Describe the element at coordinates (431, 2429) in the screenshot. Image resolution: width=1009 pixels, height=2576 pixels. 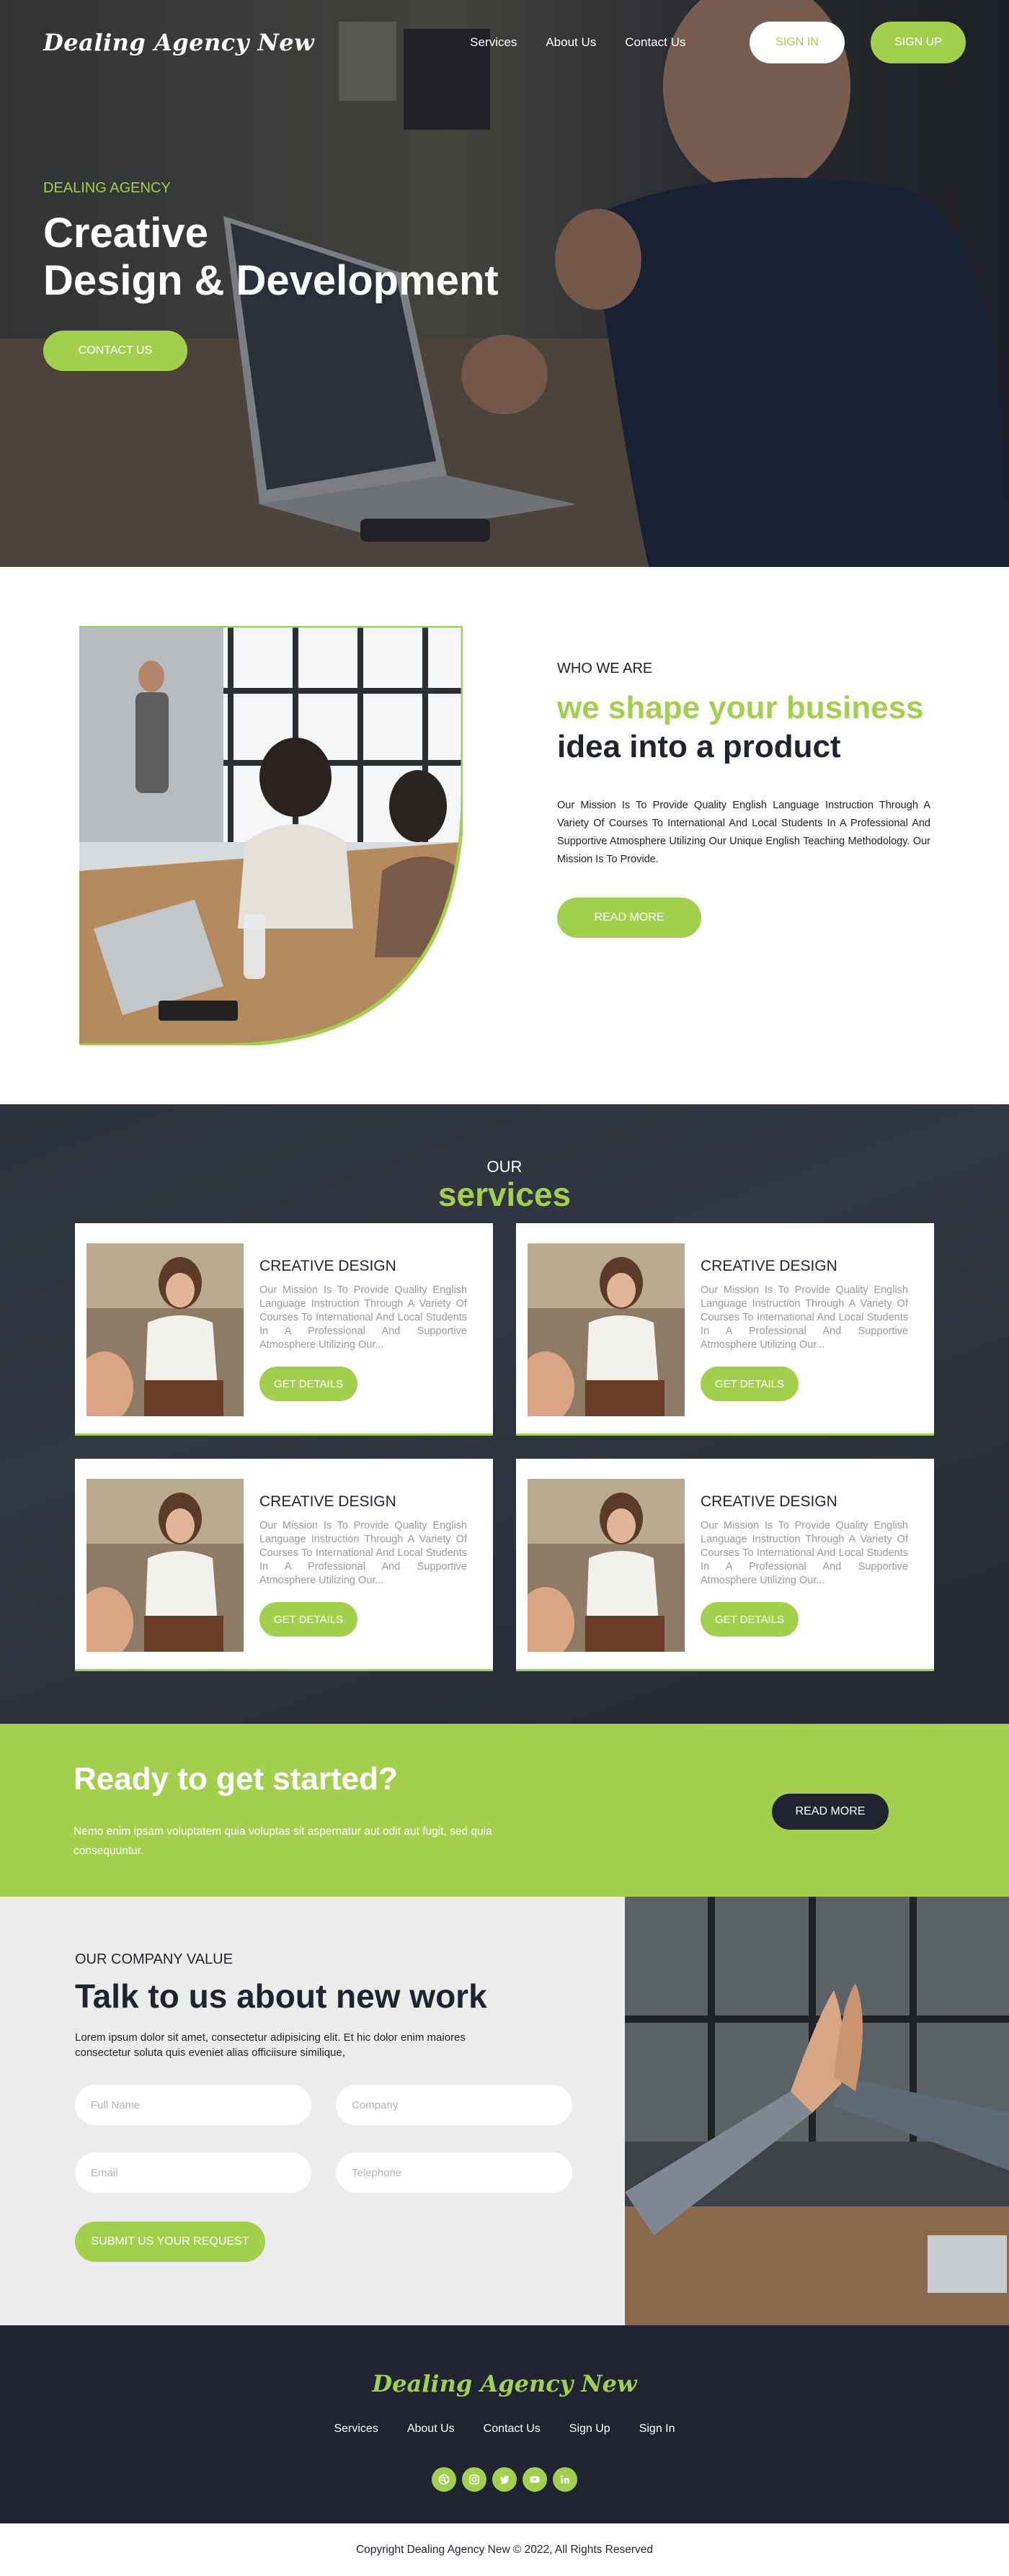
I see `footer-link-about-us: About Us` at that location.